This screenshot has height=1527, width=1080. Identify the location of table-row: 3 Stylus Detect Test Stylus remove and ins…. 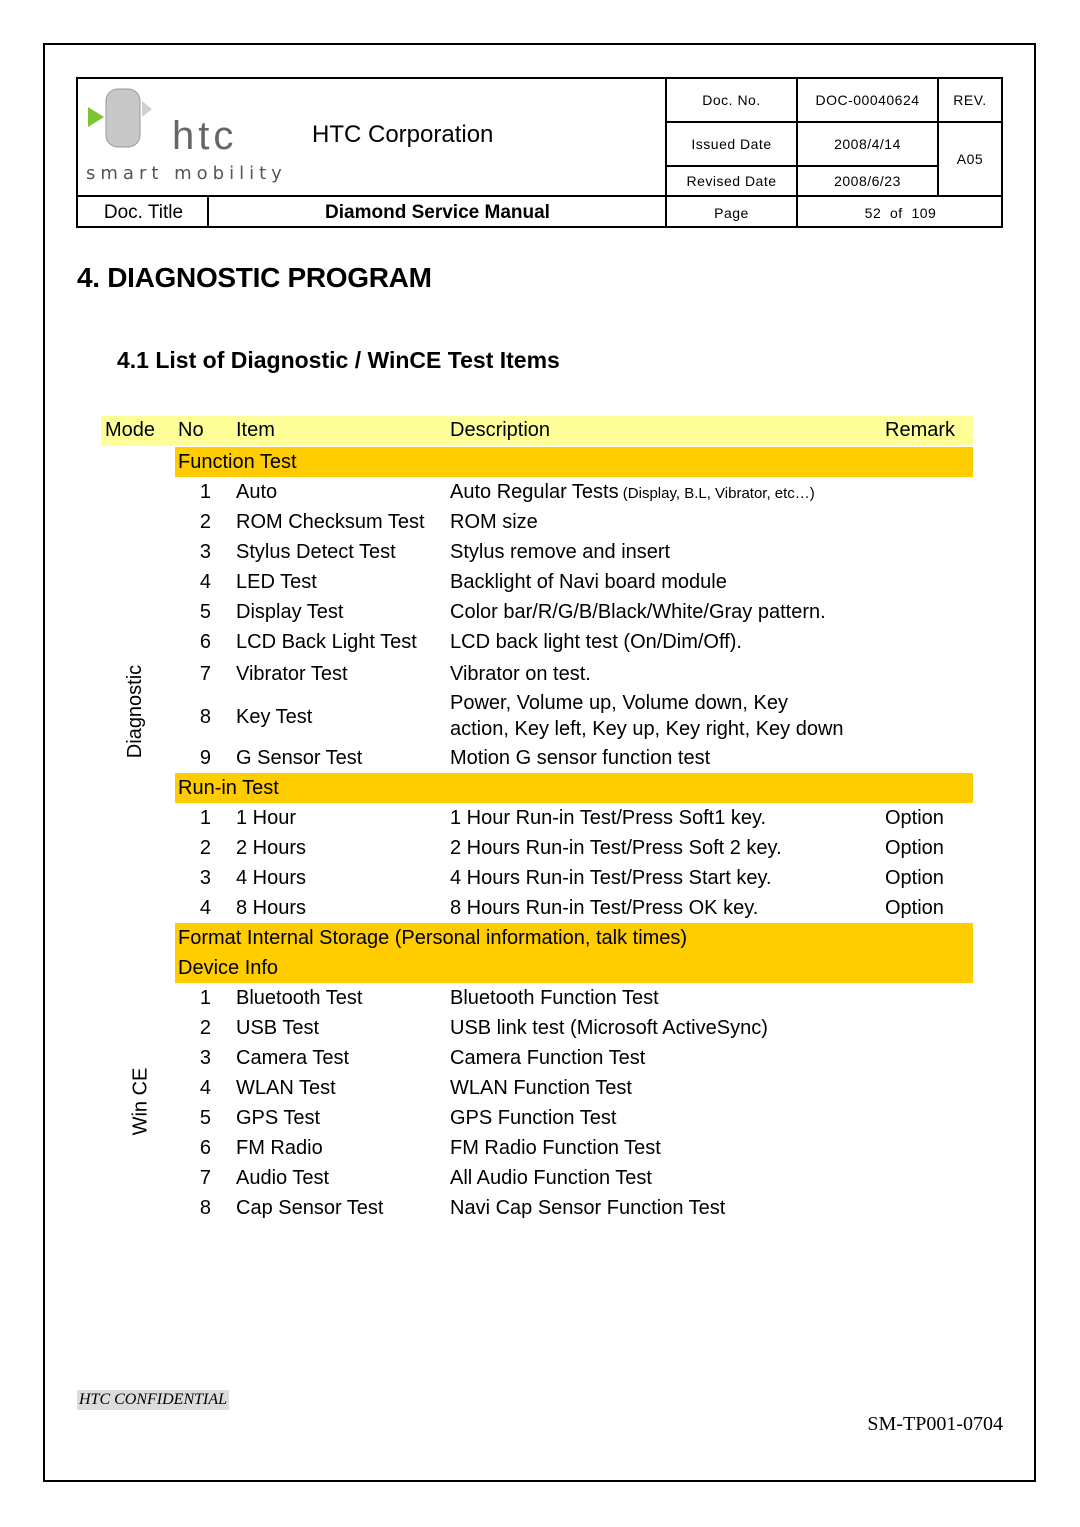
(435, 551).